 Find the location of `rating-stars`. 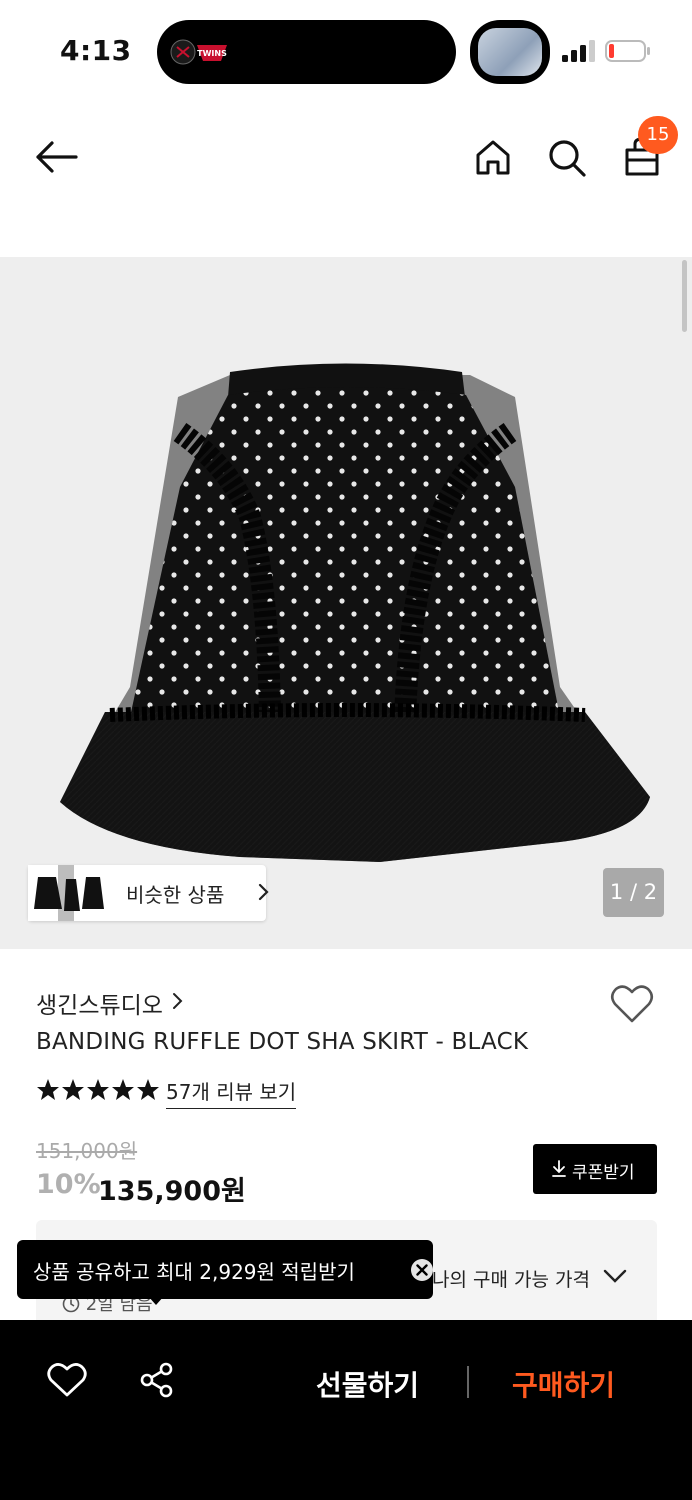

rating-stars is located at coordinates (98, 1089).